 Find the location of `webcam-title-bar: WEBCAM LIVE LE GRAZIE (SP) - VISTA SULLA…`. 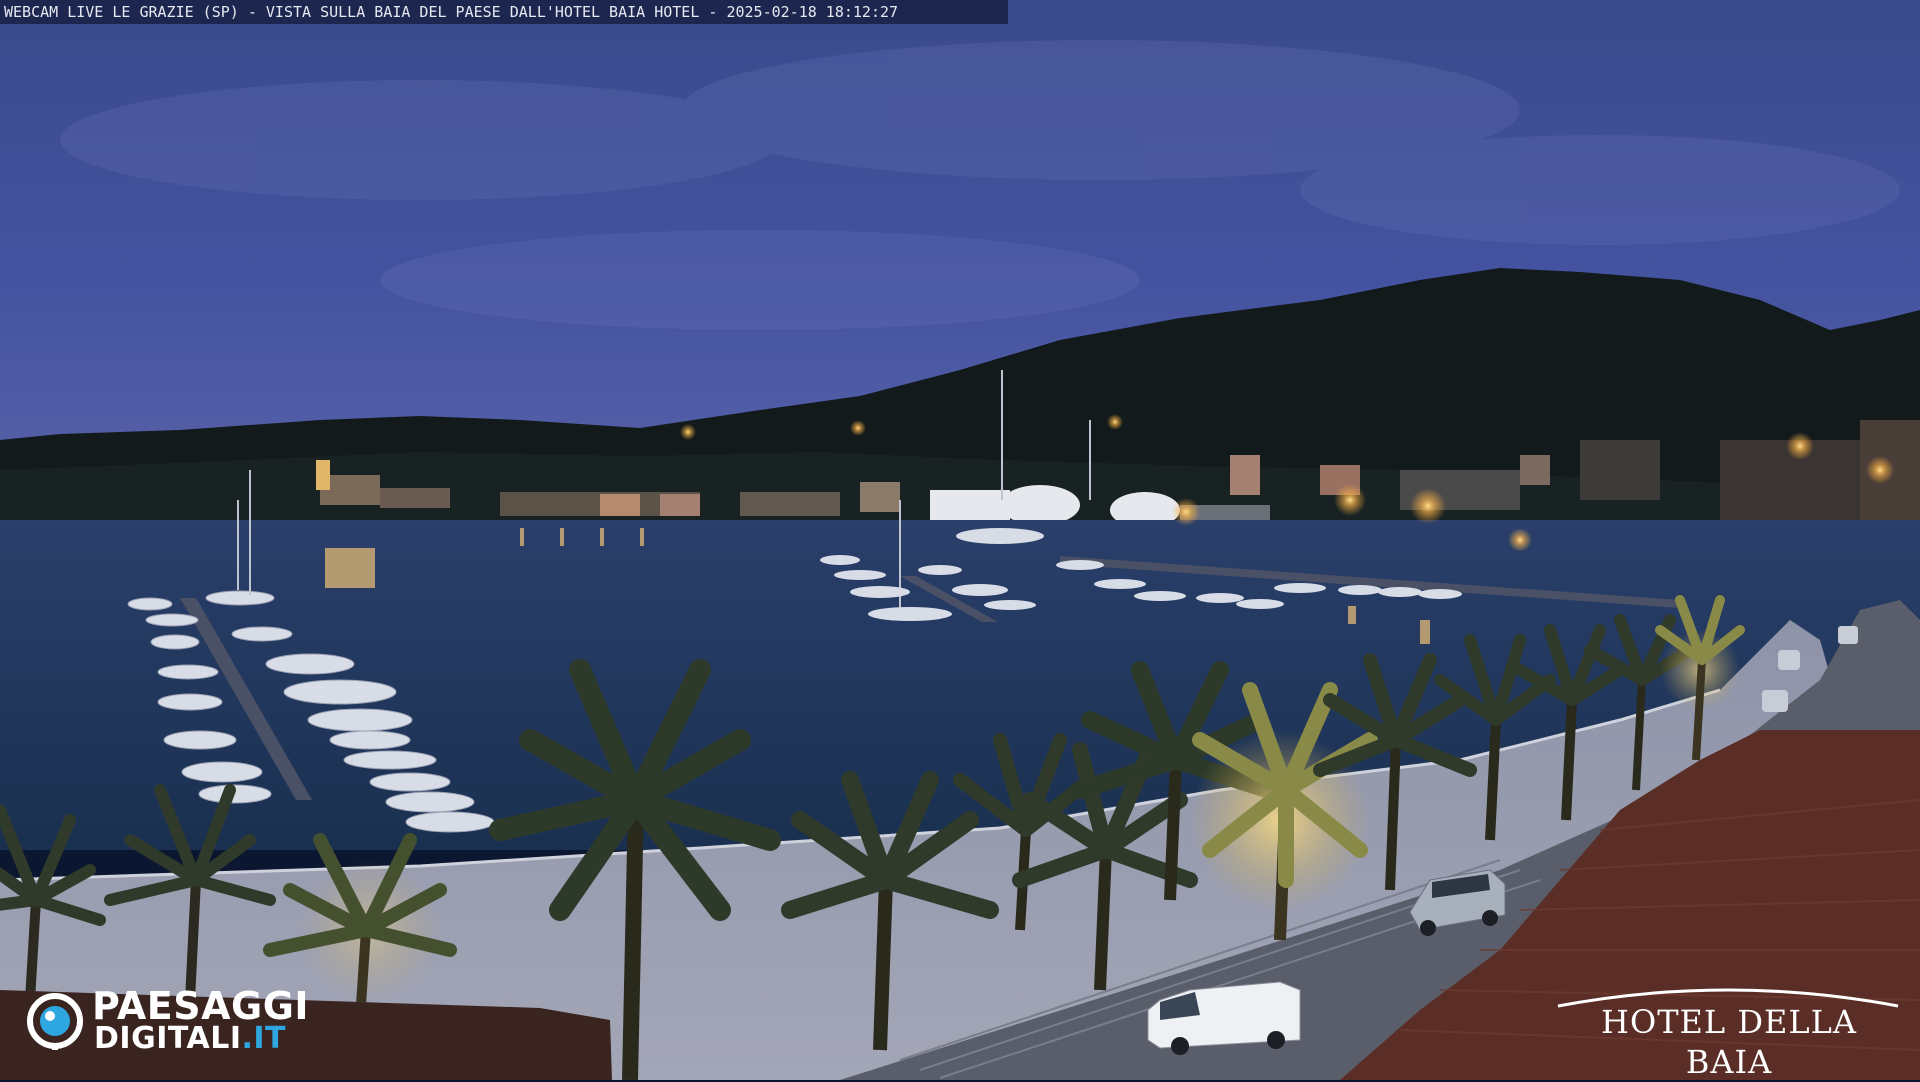

webcam-title-bar: WEBCAM LIVE LE GRAZIE (SP) - VISTA SULLA… is located at coordinates (504, 12).